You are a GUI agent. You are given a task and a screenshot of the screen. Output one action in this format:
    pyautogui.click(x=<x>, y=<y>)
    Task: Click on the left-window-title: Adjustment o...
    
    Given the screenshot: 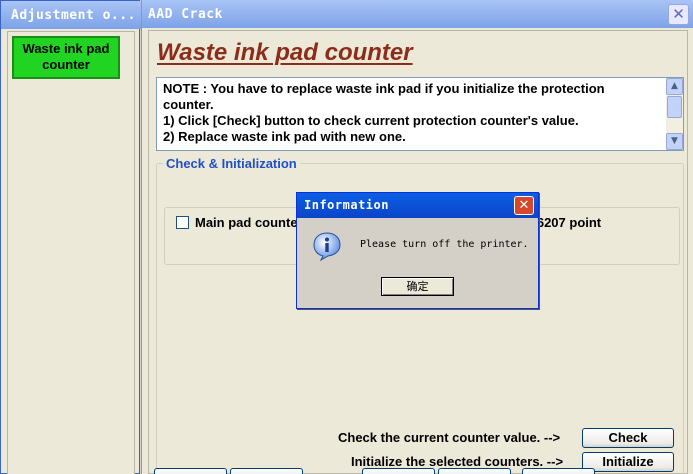 What is the action you would take?
    pyautogui.click(x=71, y=15)
    